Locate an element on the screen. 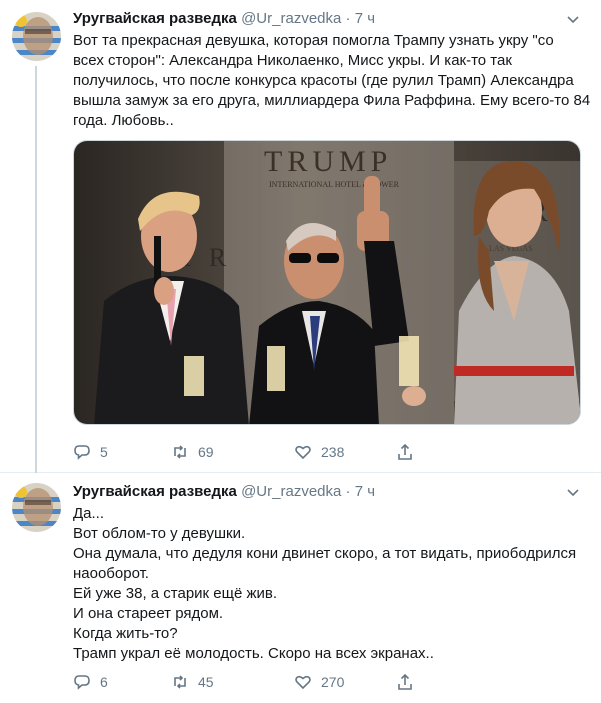  backdrop-word: TRUMP is located at coordinates (328, 161).